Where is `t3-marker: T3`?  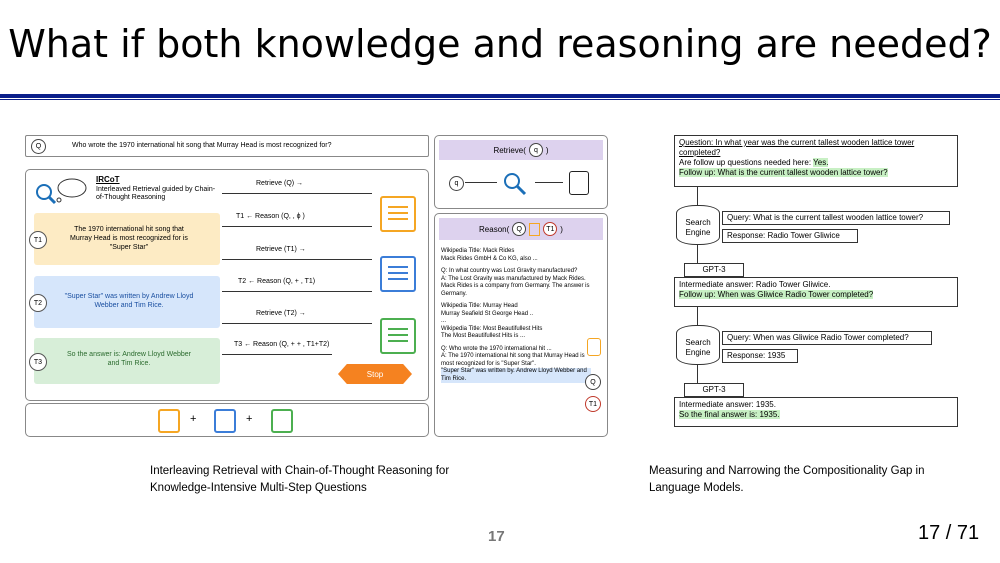
t3-marker: T3 is located at coordinates (38, 362).